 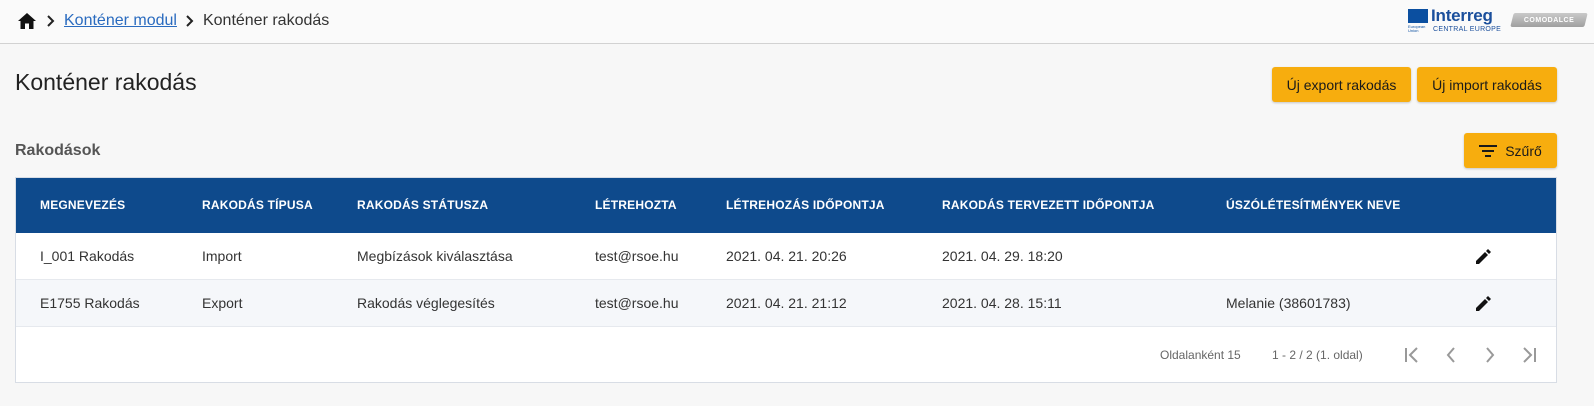 I want to click on filter-list-icon, so click(x=1488, y=151).